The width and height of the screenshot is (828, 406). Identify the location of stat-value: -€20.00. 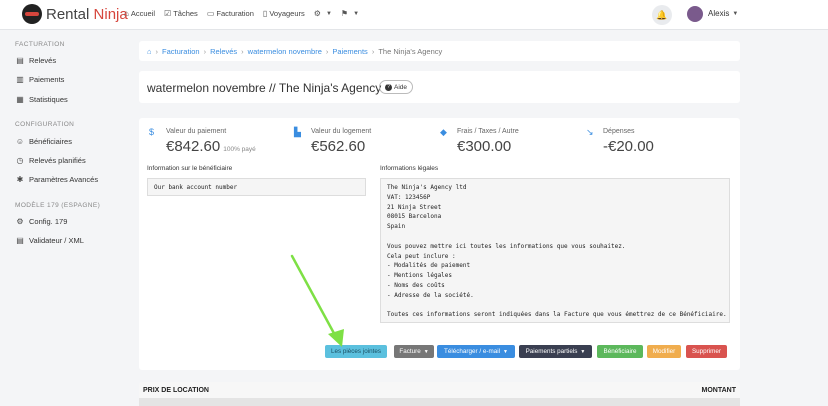
(628, 146).